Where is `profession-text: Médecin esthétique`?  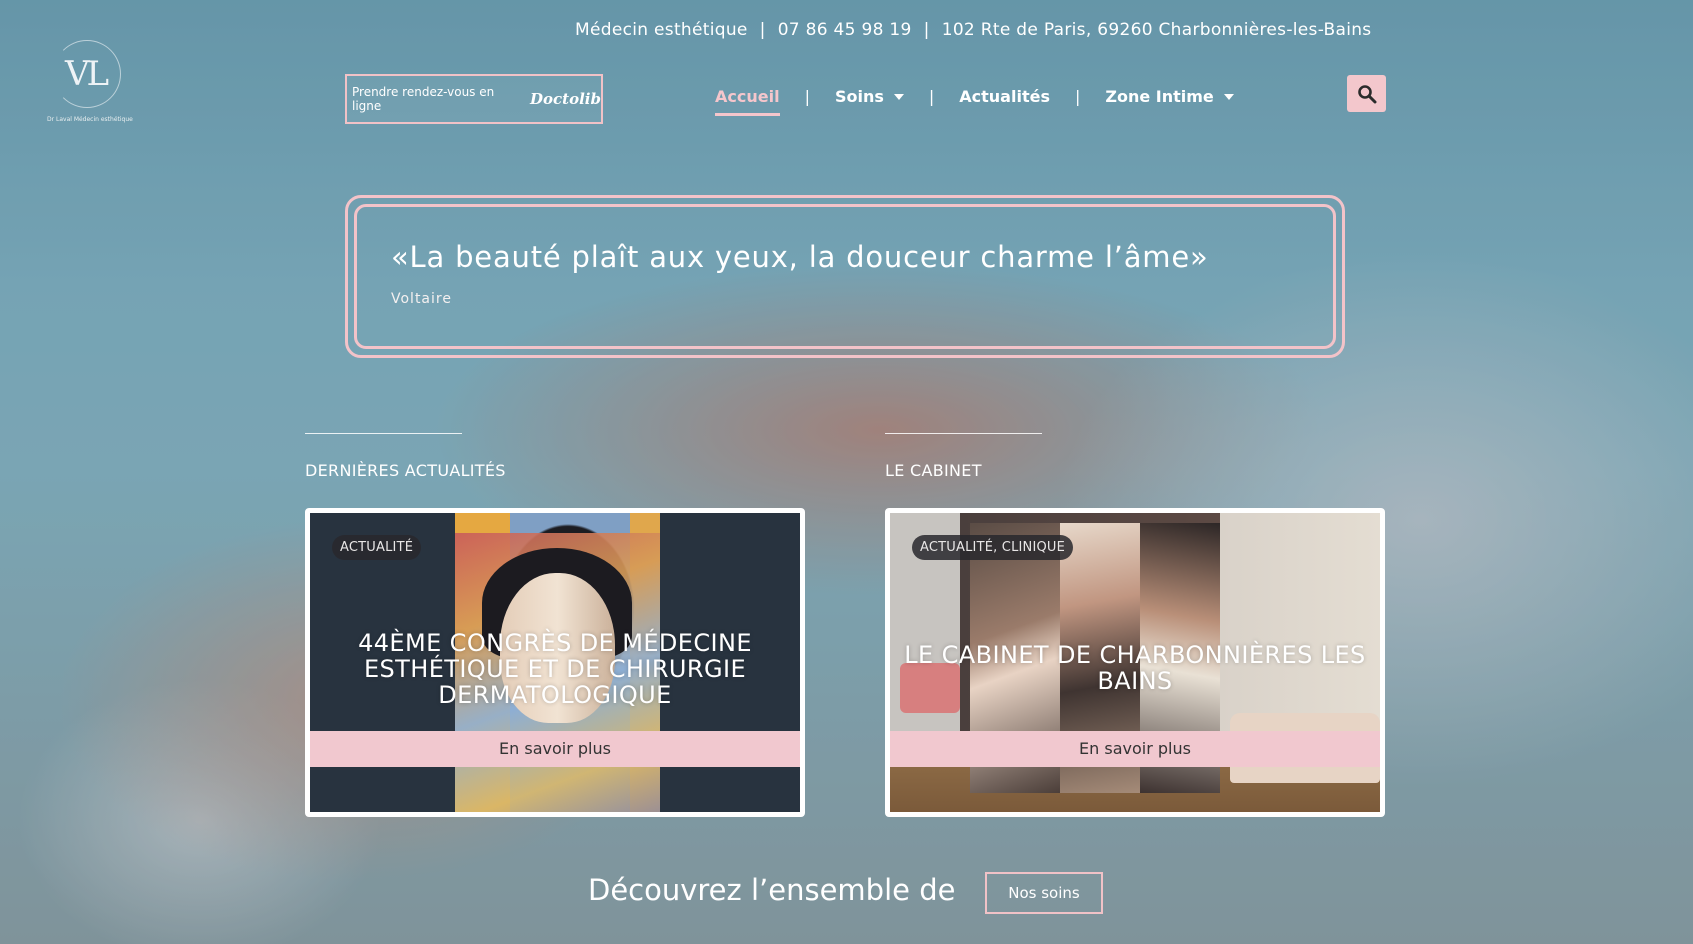
profession-text: Médecin esthétique is located at coordinates (661, 30).